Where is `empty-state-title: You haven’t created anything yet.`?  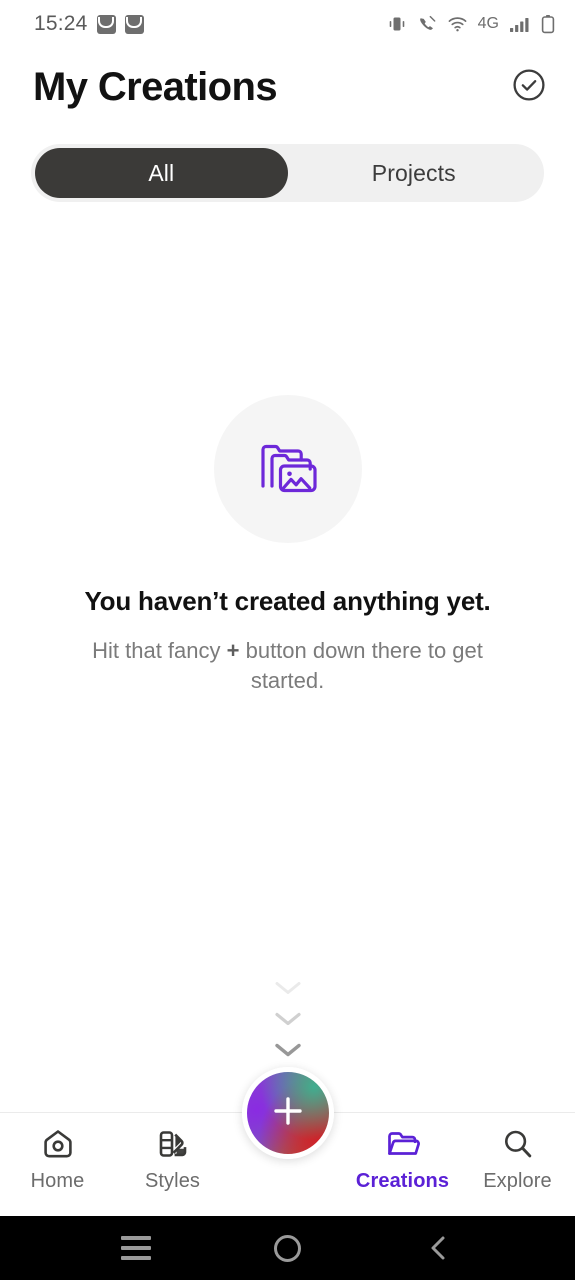 empty-state-title: You haven’t created anything yet. is located at coordinates (287, 601).